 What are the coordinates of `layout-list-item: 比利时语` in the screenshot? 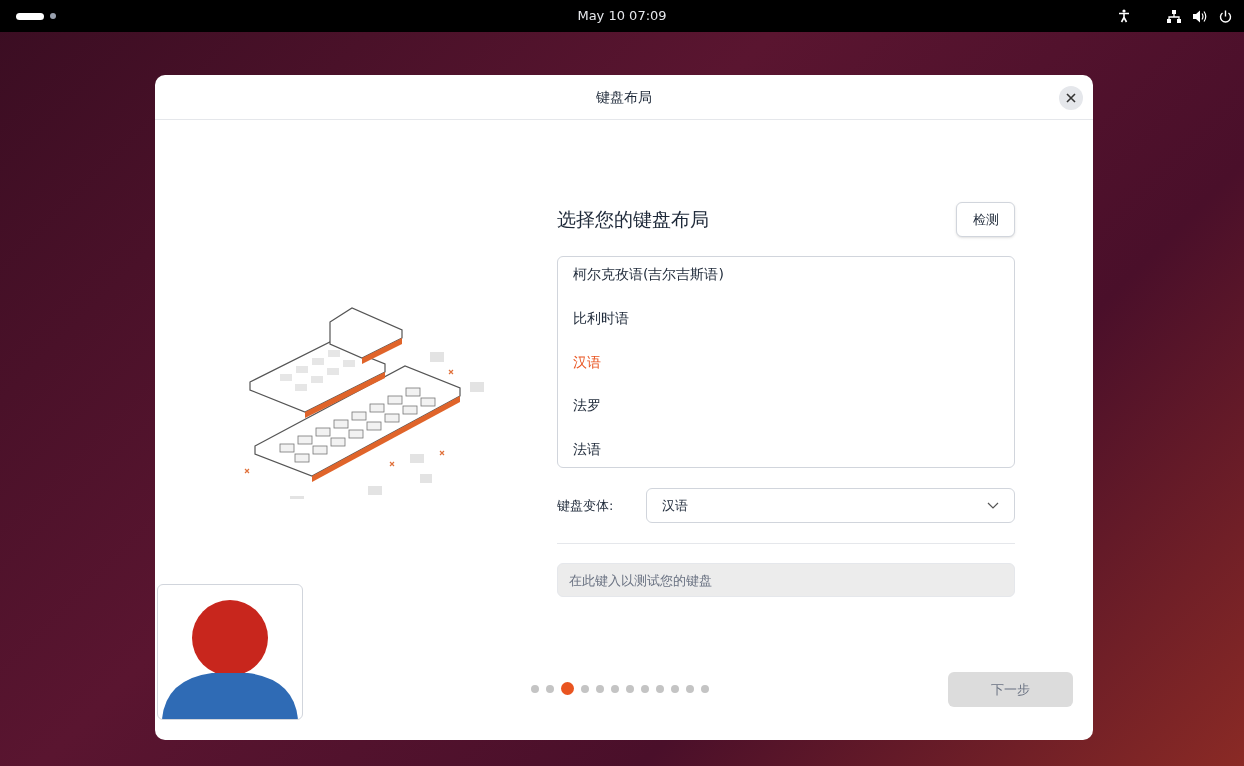 It's located at (786, 318).